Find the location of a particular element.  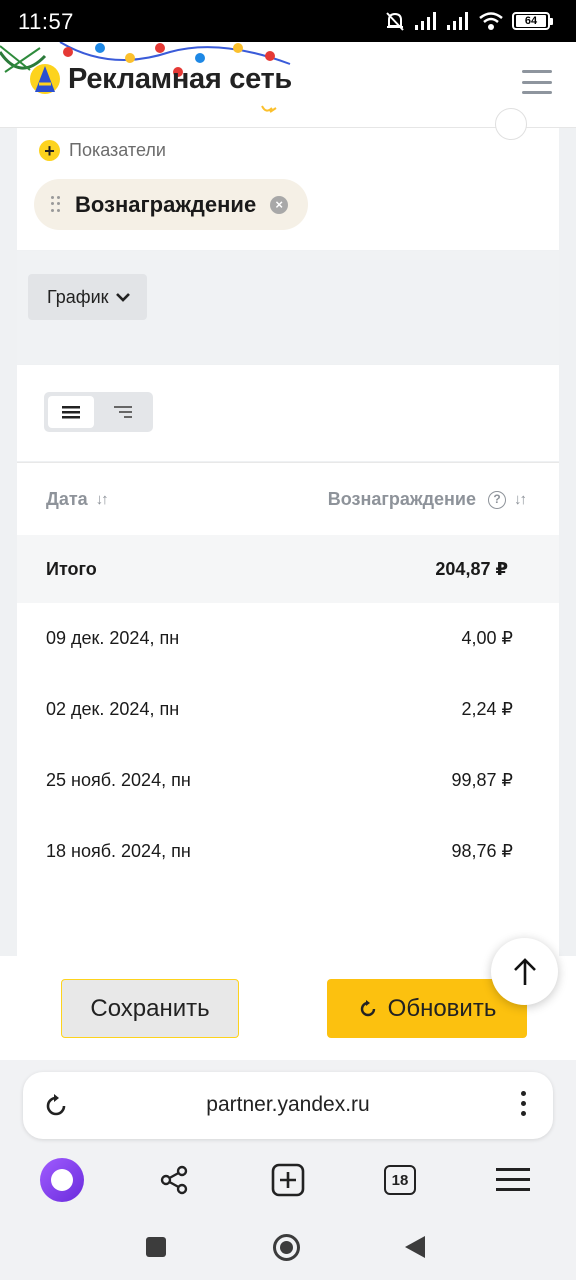

row-value: 98,76 ₽ is located at coordinates (482, 851).